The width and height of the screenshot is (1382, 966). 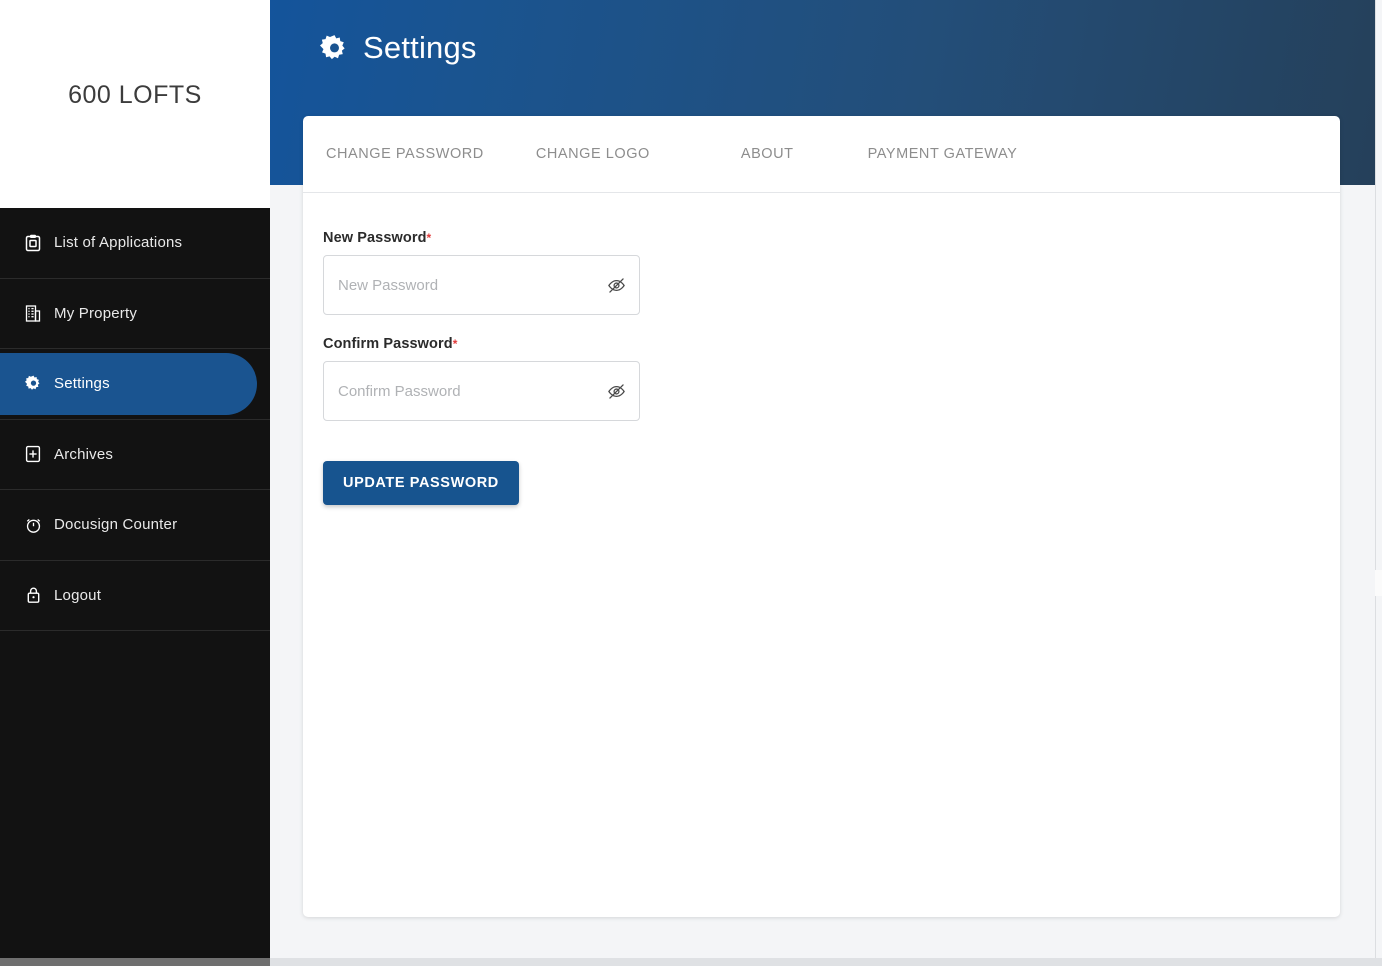 I want to click on building-icon, so click(x=33, y=313).